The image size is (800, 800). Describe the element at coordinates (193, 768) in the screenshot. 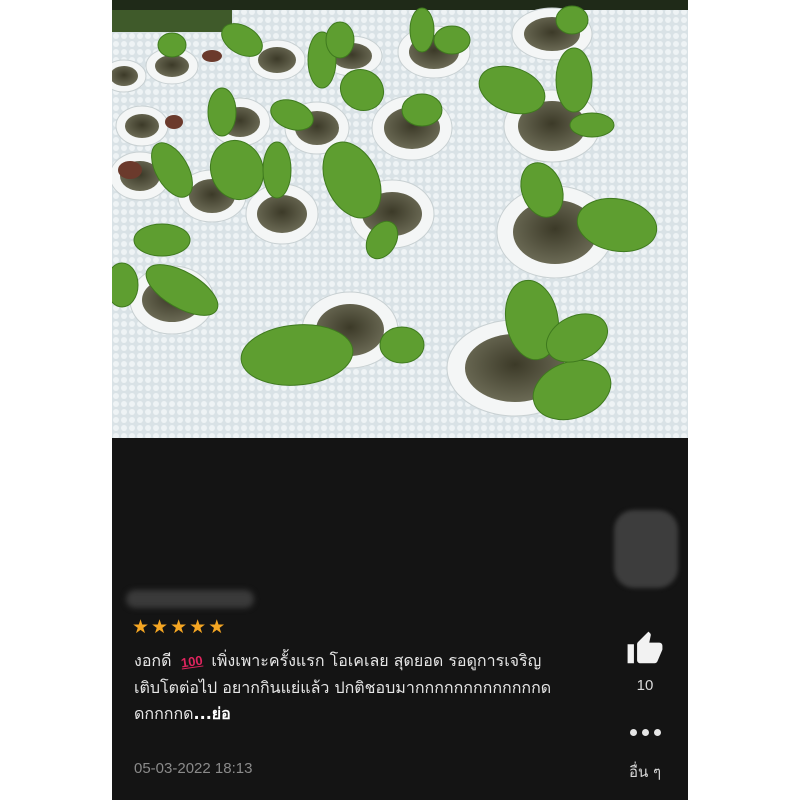

I see `review-date: 05-03-2022 18:13` at that location.